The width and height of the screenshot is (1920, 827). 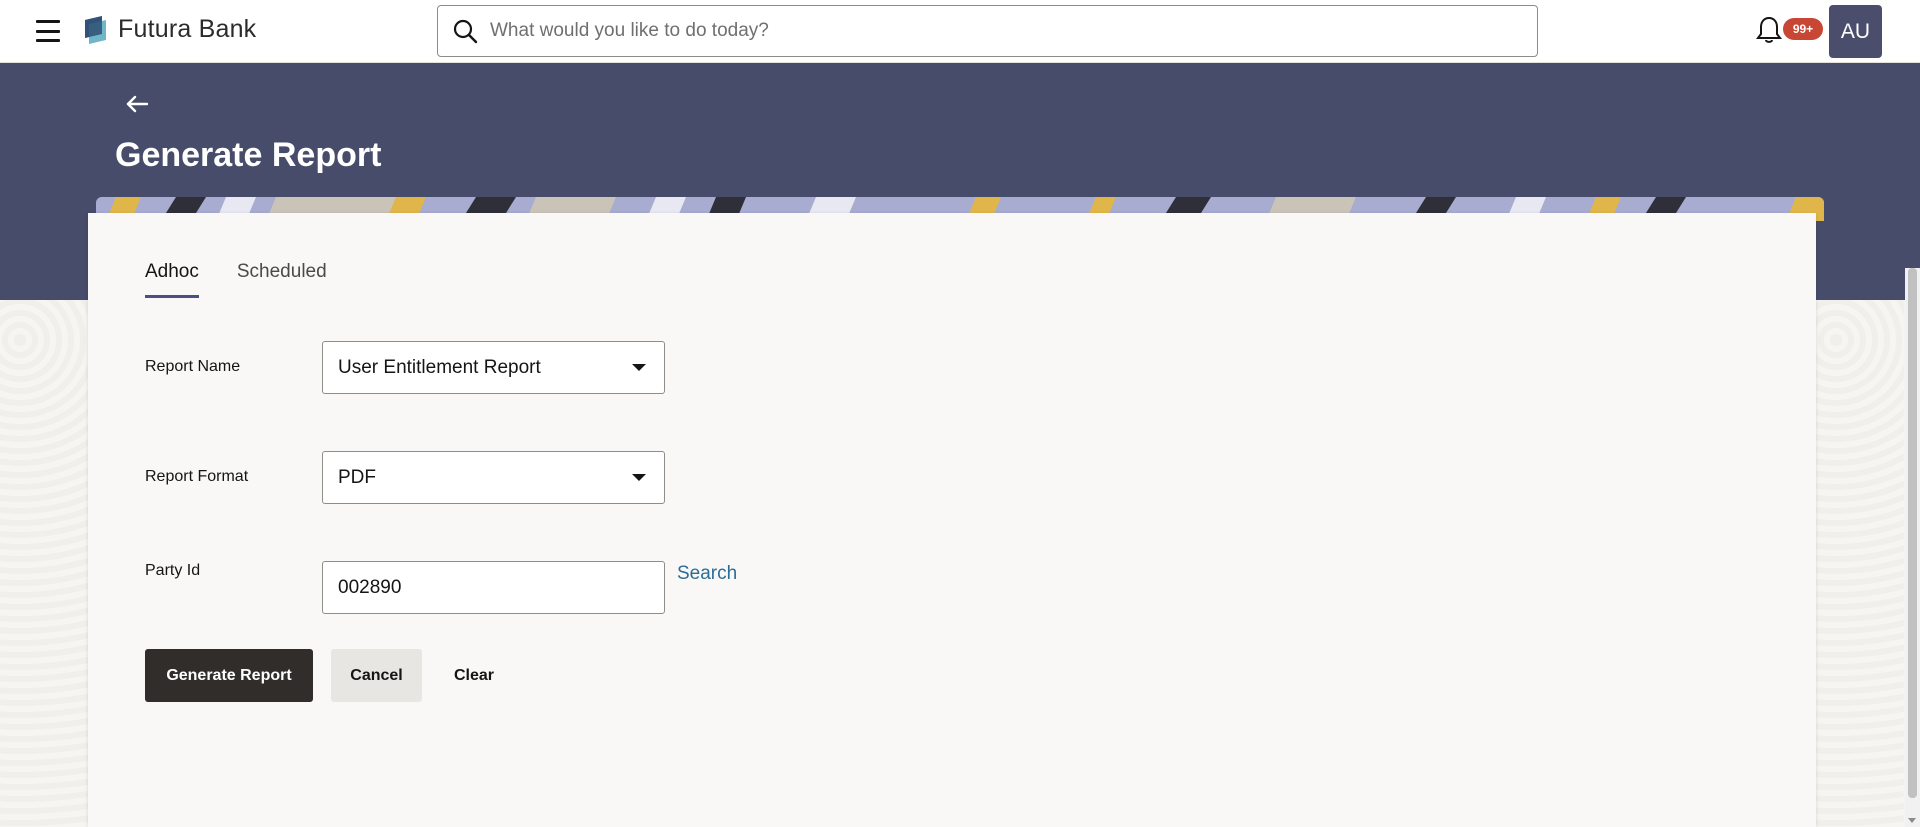 I want to click on page-title: Generate Report, so click(x=248, y=155).